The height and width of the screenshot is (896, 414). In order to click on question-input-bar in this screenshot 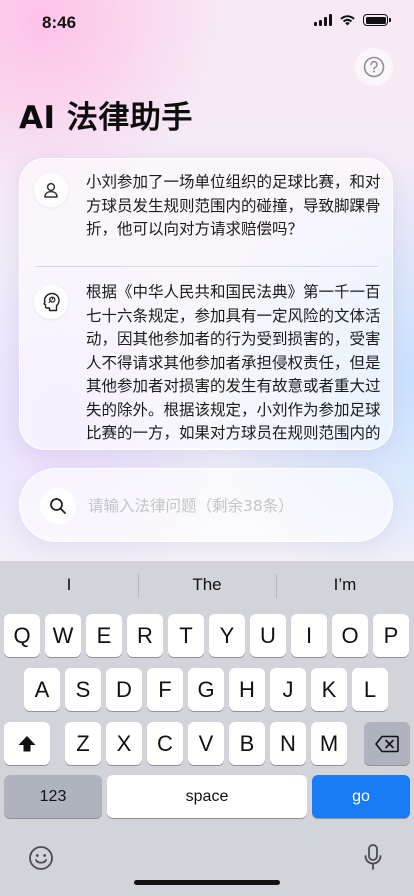, I will do `click(206, 505)`.